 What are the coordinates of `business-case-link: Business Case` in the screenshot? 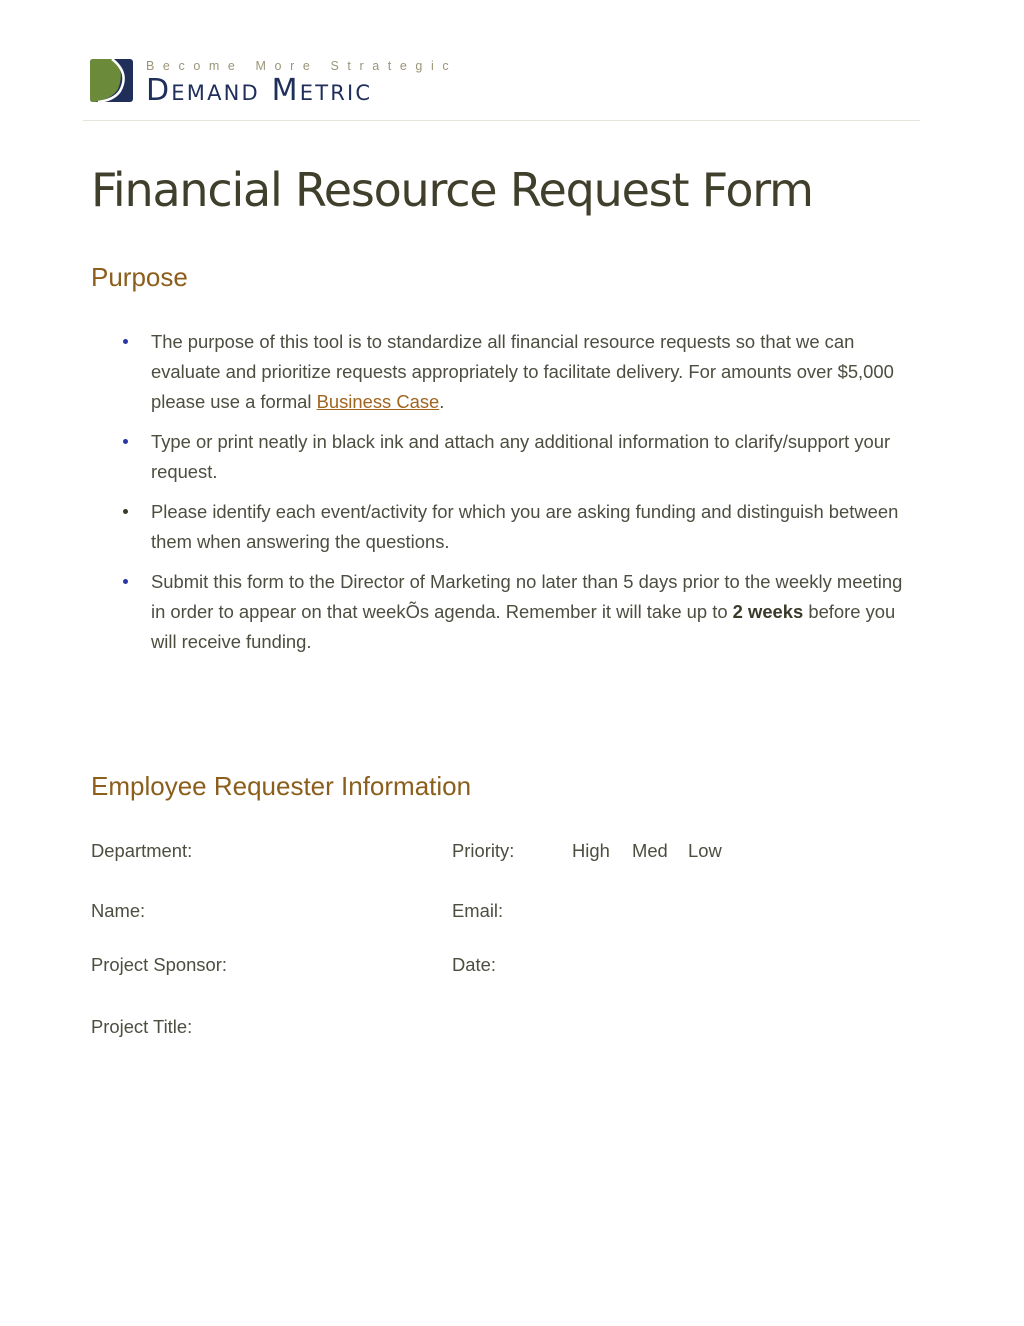 It's located at (378, 401).